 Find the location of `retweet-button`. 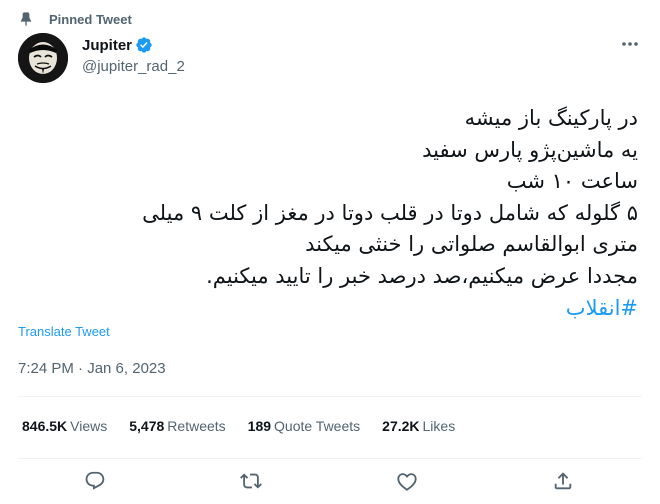

retweet-button is located at coordinates (252, 482).